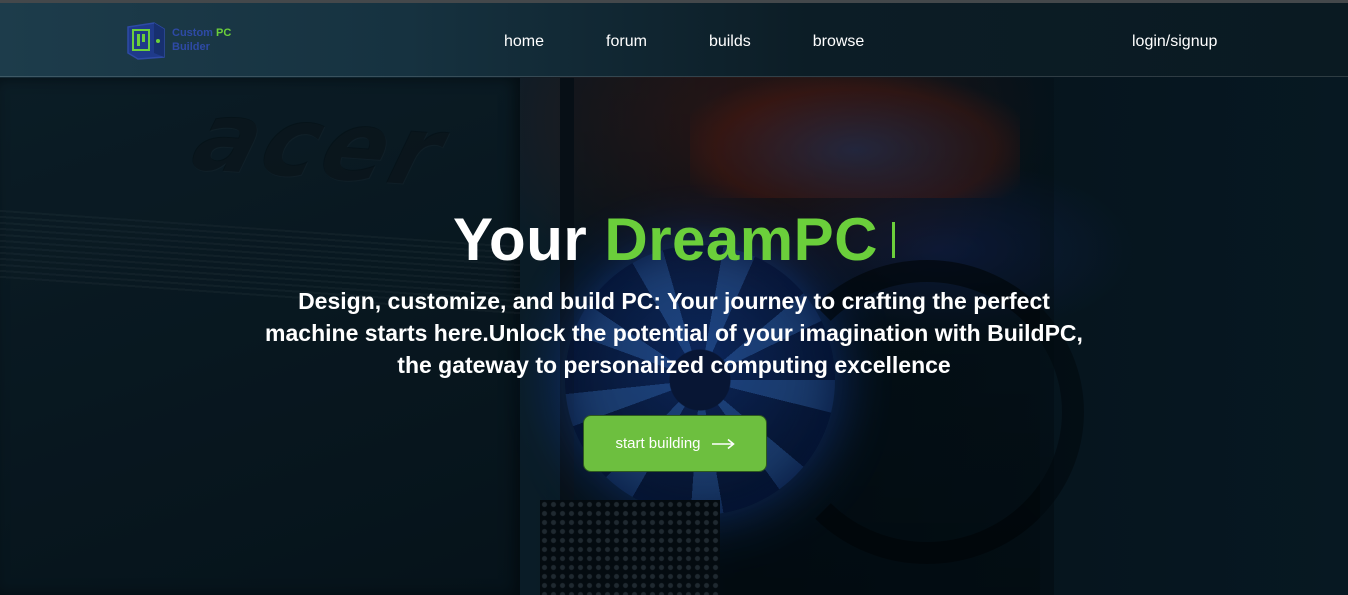 This screenshot has height=595, width=1348. Describe the element at coordinates (192, 33) in the screenshot. I see `brand-word-custom: Custom` at that location.